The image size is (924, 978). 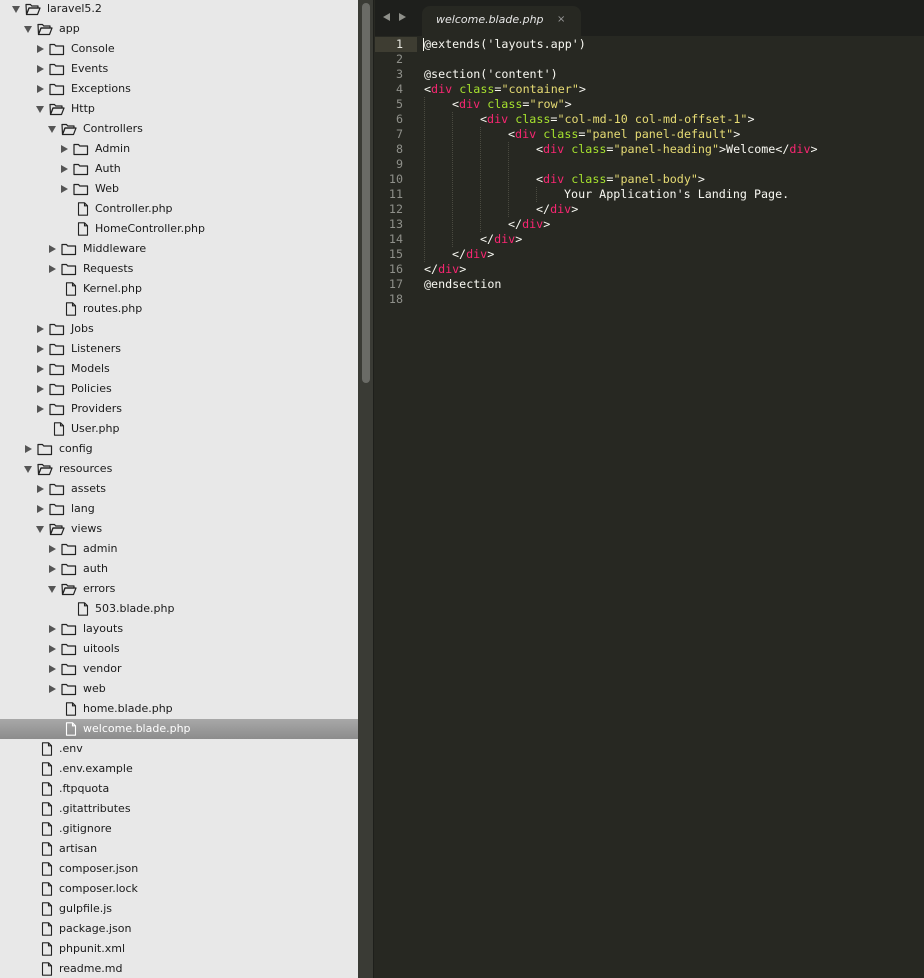 I want to click on code-line: <div class="panel-body">, so click(x=620, y=179).